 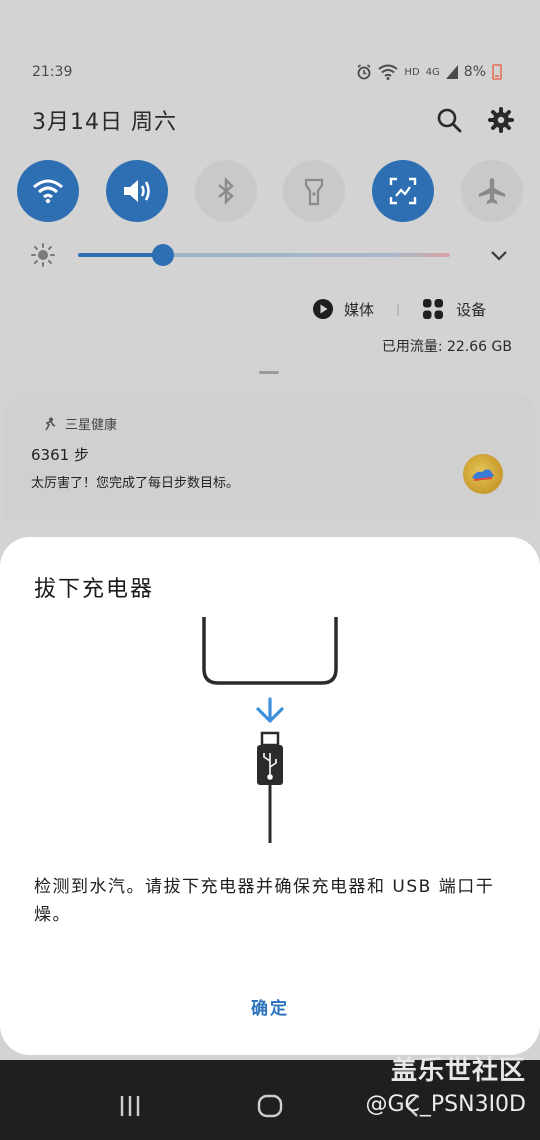 I want to click on battery-icon, so click(x=497, y=72).